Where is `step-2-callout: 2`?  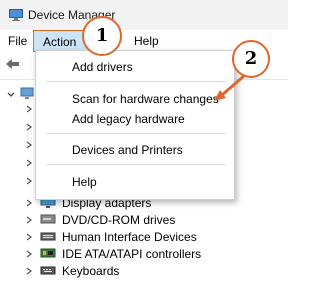
step-2-callout: 2 is located at coordinates (251, 59).